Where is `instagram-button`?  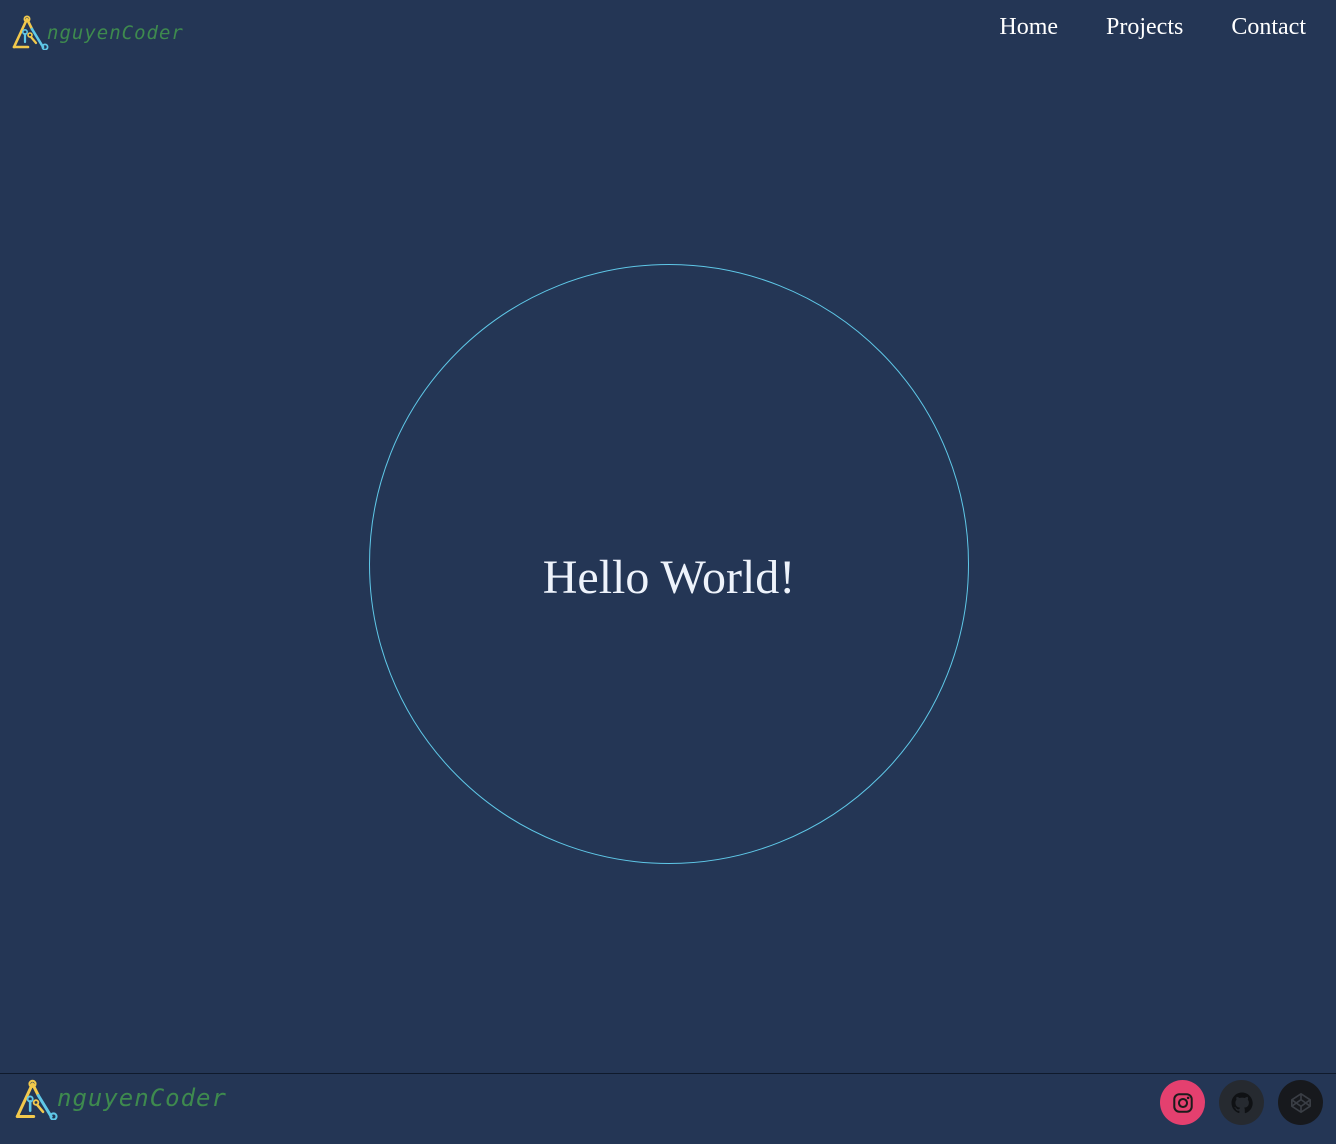
instagram-button is located at coordinates (1182, 1102).